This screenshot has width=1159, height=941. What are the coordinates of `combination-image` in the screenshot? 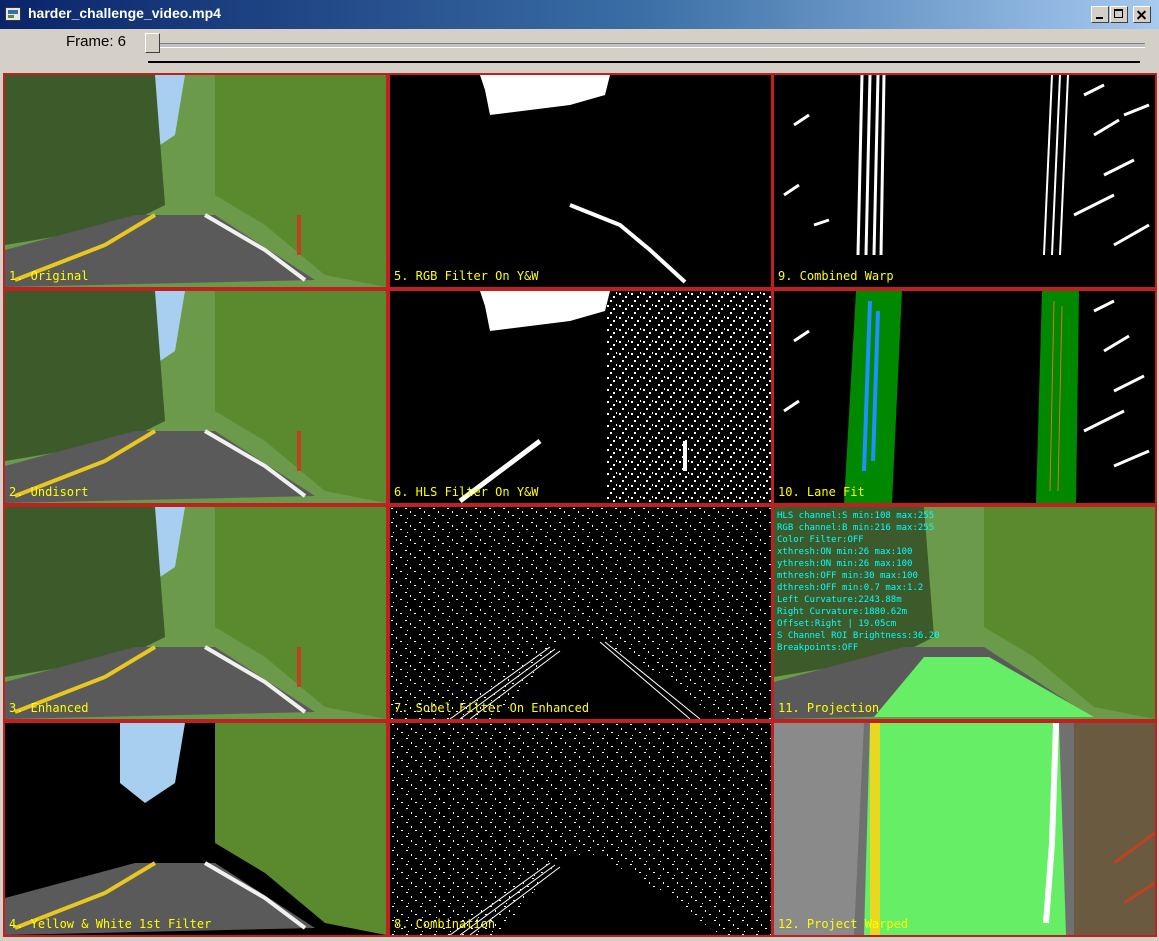 It's located at (580, 829).